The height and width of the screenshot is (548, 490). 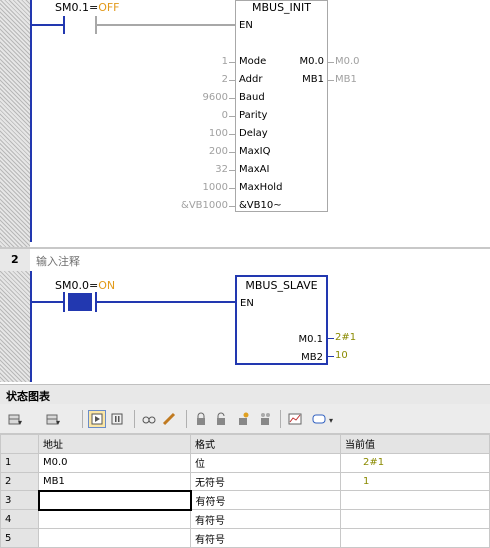 I want to click on wire-contact1-to-block, so click(x=166, y=25).